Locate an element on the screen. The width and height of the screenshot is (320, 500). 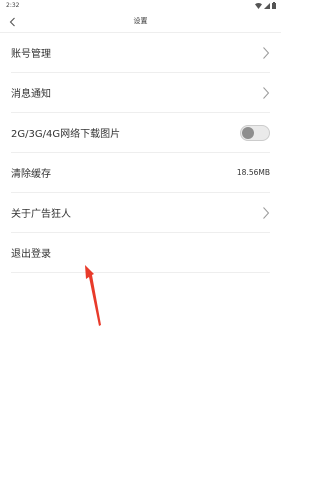
settings-item-clear-cache: 清除缓存 18.56MB is located at coordinates (140, 173).